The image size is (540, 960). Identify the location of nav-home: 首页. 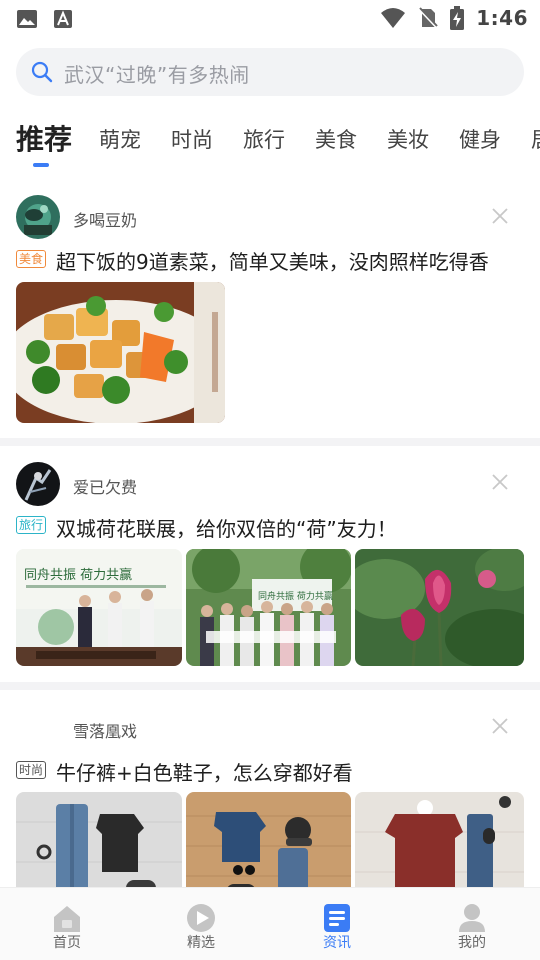
(67, 924).